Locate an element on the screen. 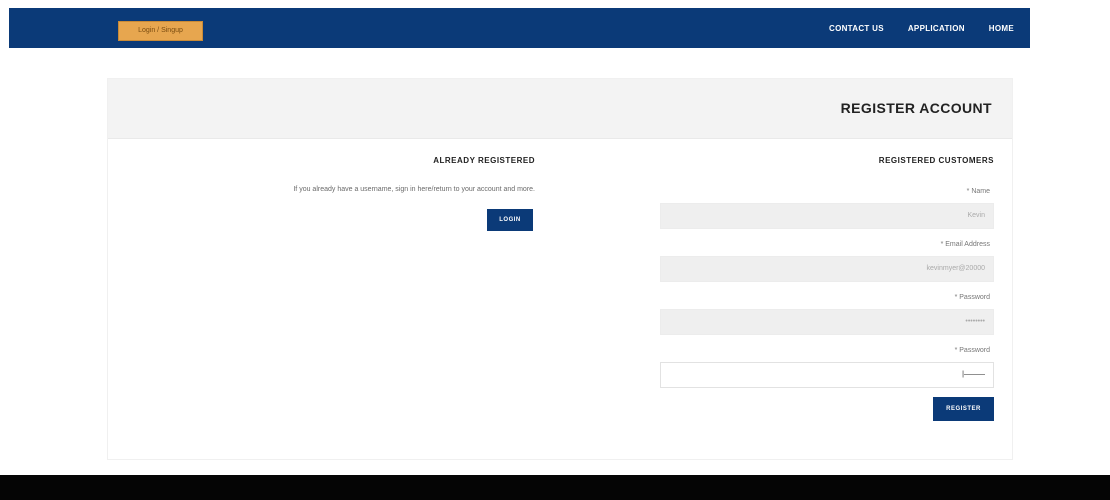  login-button: LOGIN is located at coordinates (510, 220).